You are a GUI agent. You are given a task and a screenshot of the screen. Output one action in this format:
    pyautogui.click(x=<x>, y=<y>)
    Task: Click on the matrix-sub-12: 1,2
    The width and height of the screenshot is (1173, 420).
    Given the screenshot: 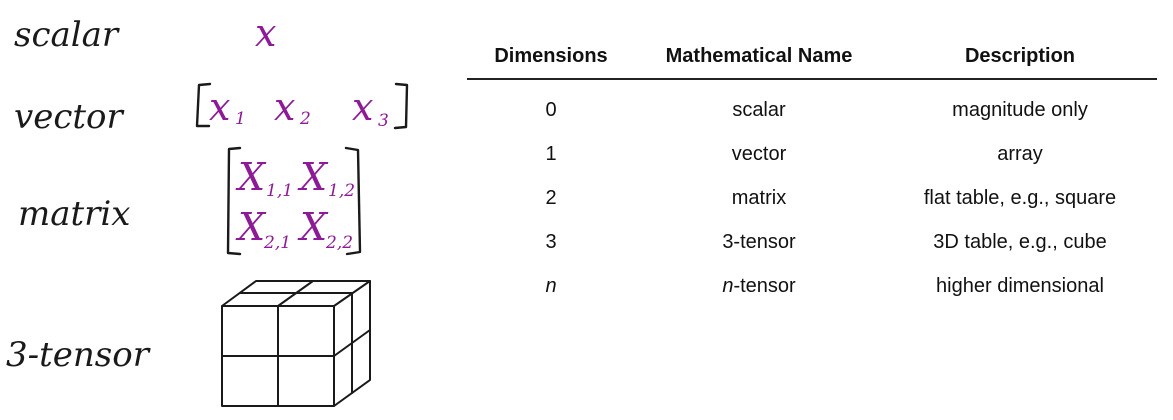 What is the action you would take?
    pyautogui.click(x=341, y=191)
    